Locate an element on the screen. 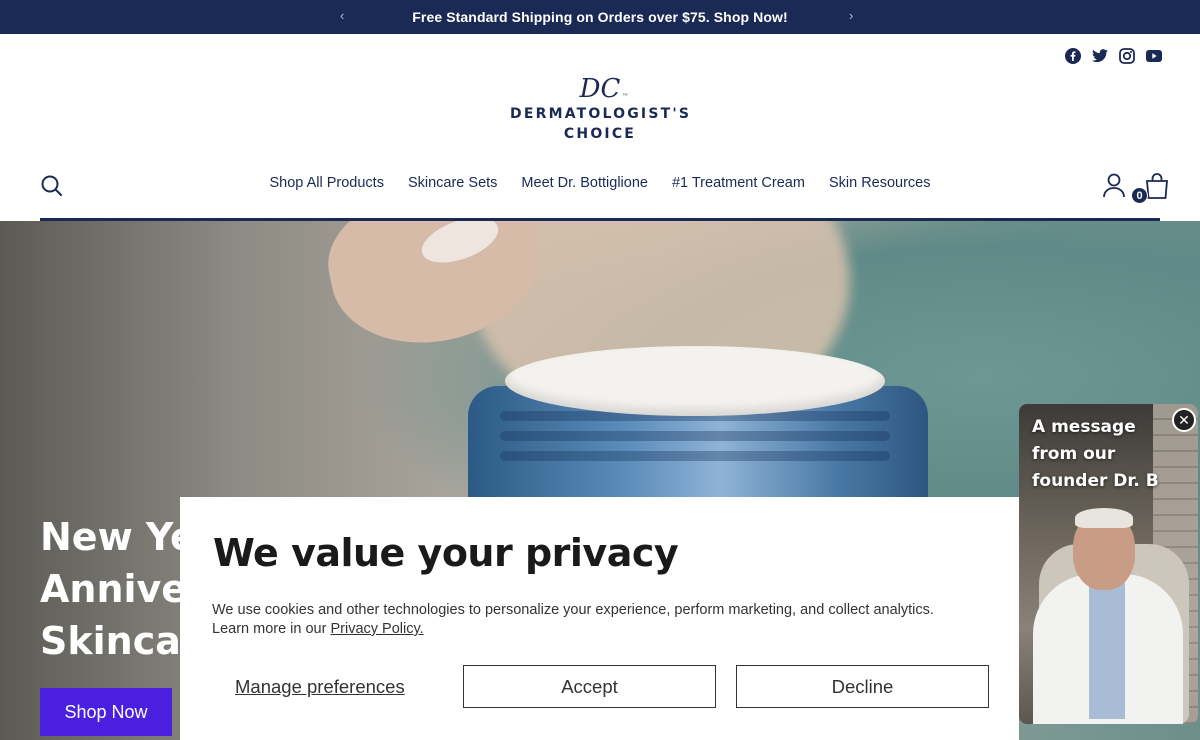 Image resolution: width=1200 pixels, height=740 pixels. brand-logo: DC ™ DERMATOLOGIST'S CHOICE is located at coordinates (600, 109).